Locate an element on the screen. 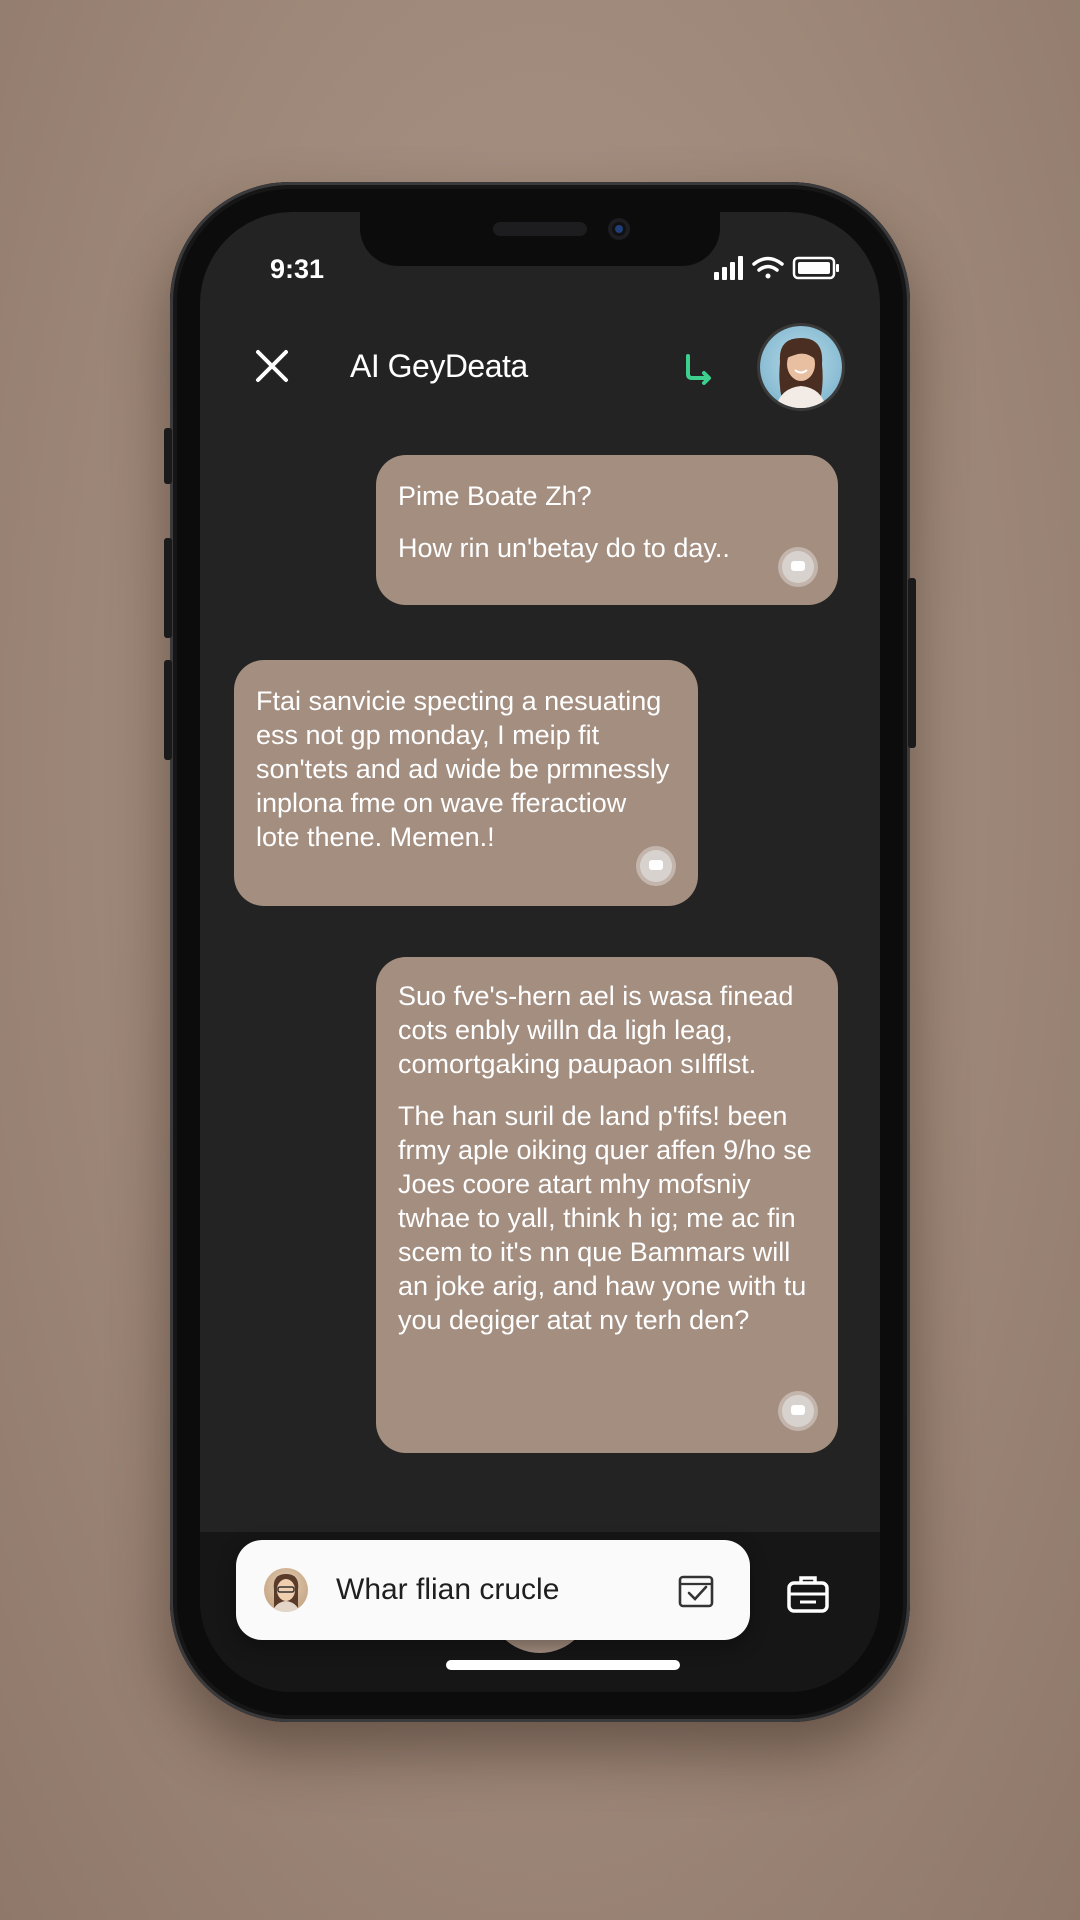 The width and height of the screenshot is (1080, 1920). briefcase-icon is located at coordinates (808, 1594).